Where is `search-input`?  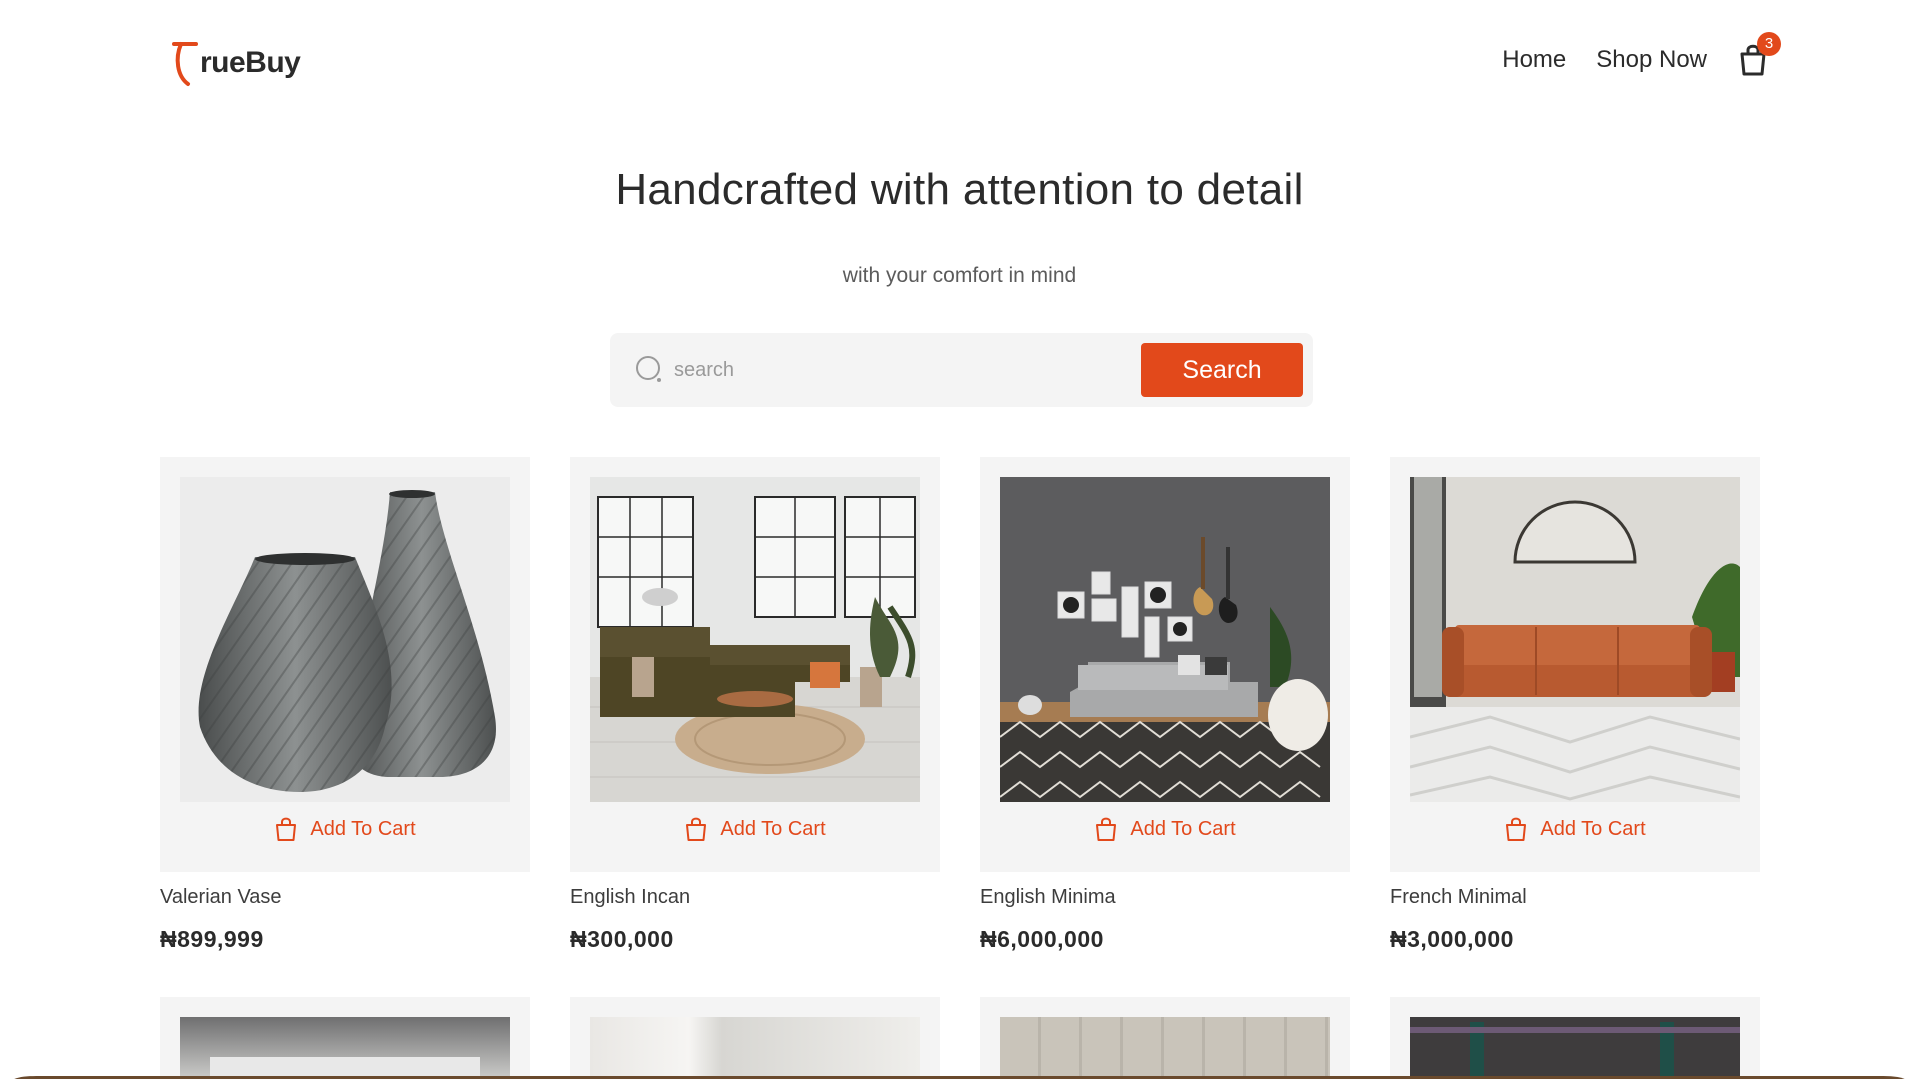
search-input is located at coordinates (904, 370).